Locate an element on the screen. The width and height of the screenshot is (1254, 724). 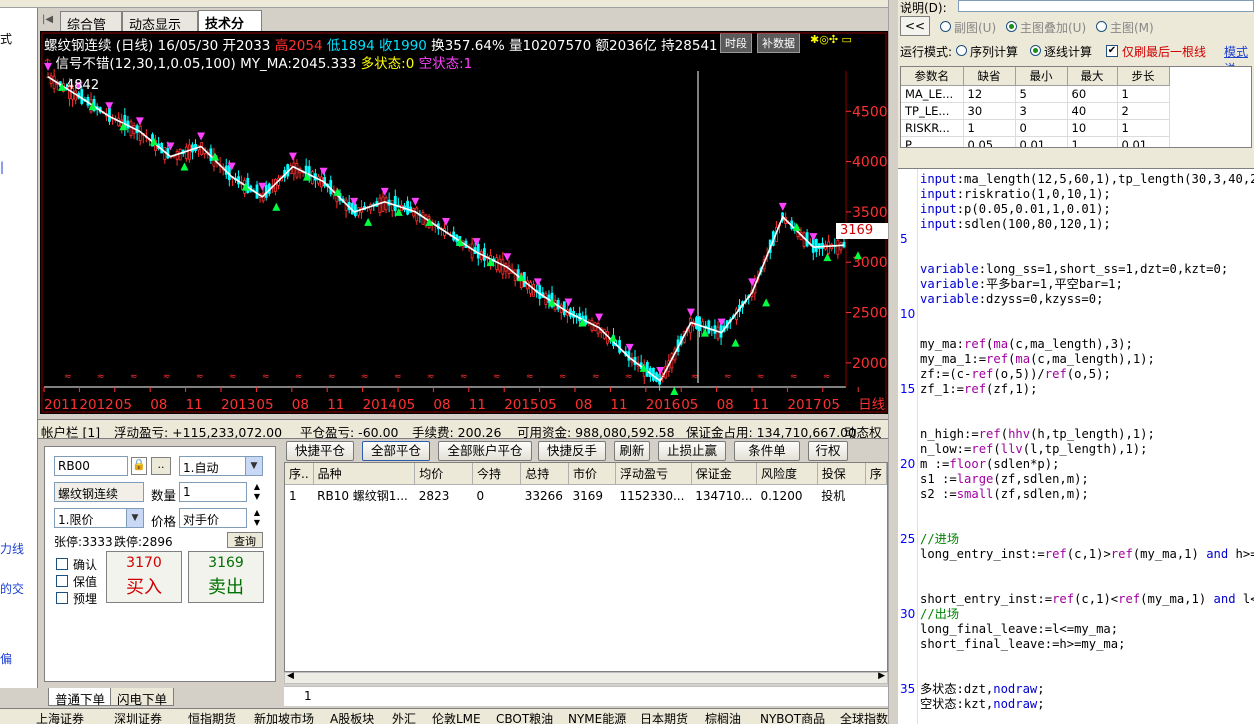
horizontal-scrollbar: ◀ ▶ is located at coordinates (586, 677).